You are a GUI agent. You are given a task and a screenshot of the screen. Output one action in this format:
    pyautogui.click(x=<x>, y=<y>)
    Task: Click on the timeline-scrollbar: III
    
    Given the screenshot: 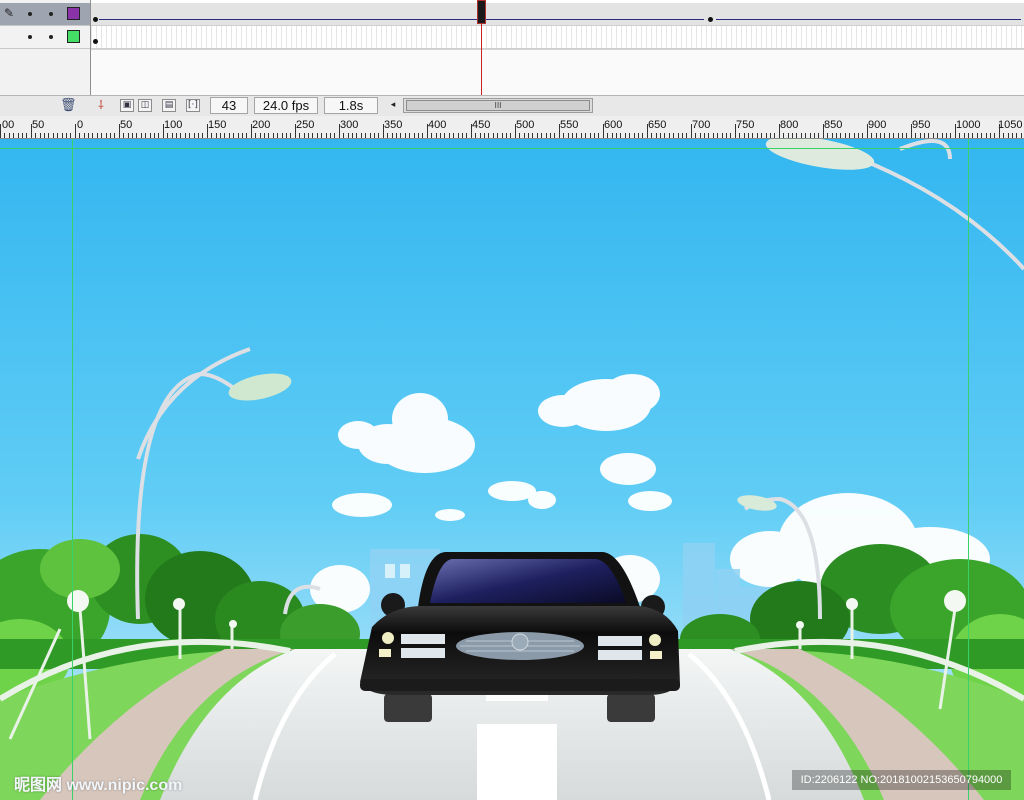 What is the action you would take?
    pyautogui.click(x=498, y=105)
    